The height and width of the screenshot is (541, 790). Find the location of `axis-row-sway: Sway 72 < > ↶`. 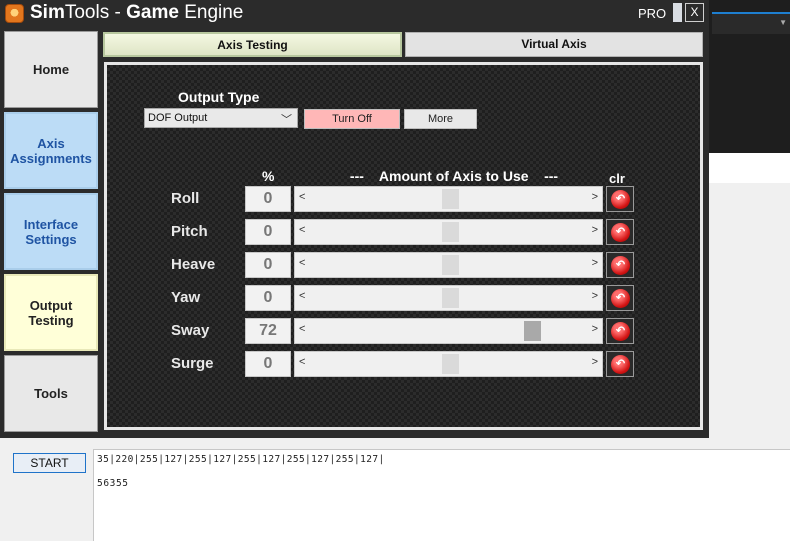

axis-row-sway: Sway 72 < > ↶ is located at coordinates (403, 331).